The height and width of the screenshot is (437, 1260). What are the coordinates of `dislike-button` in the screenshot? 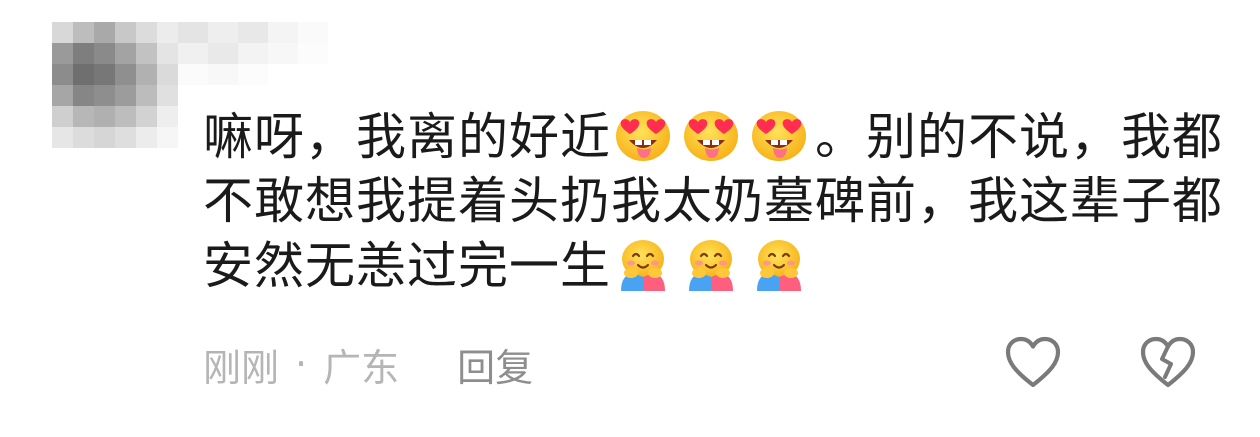 It's located at (1168, 363).